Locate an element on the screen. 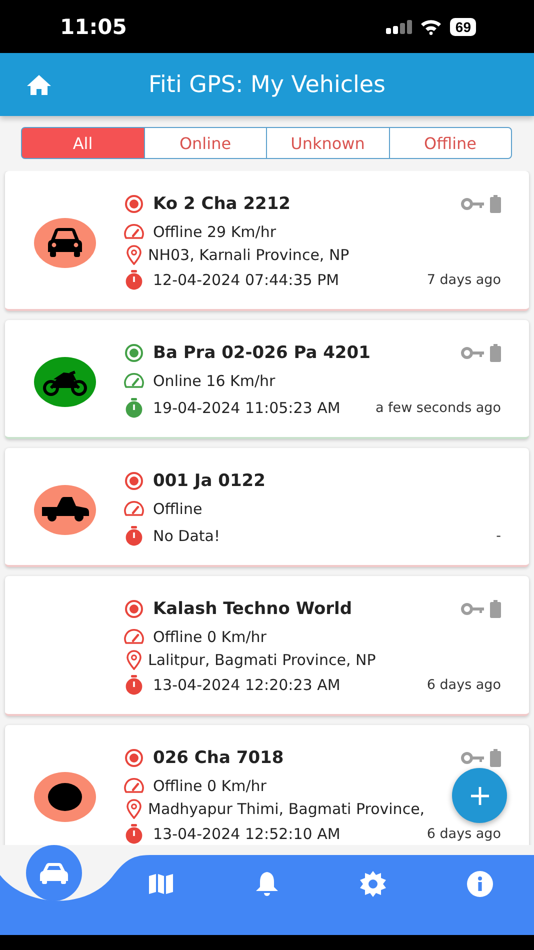  last-update-time: No Data! is located at coordinates (186, 536).